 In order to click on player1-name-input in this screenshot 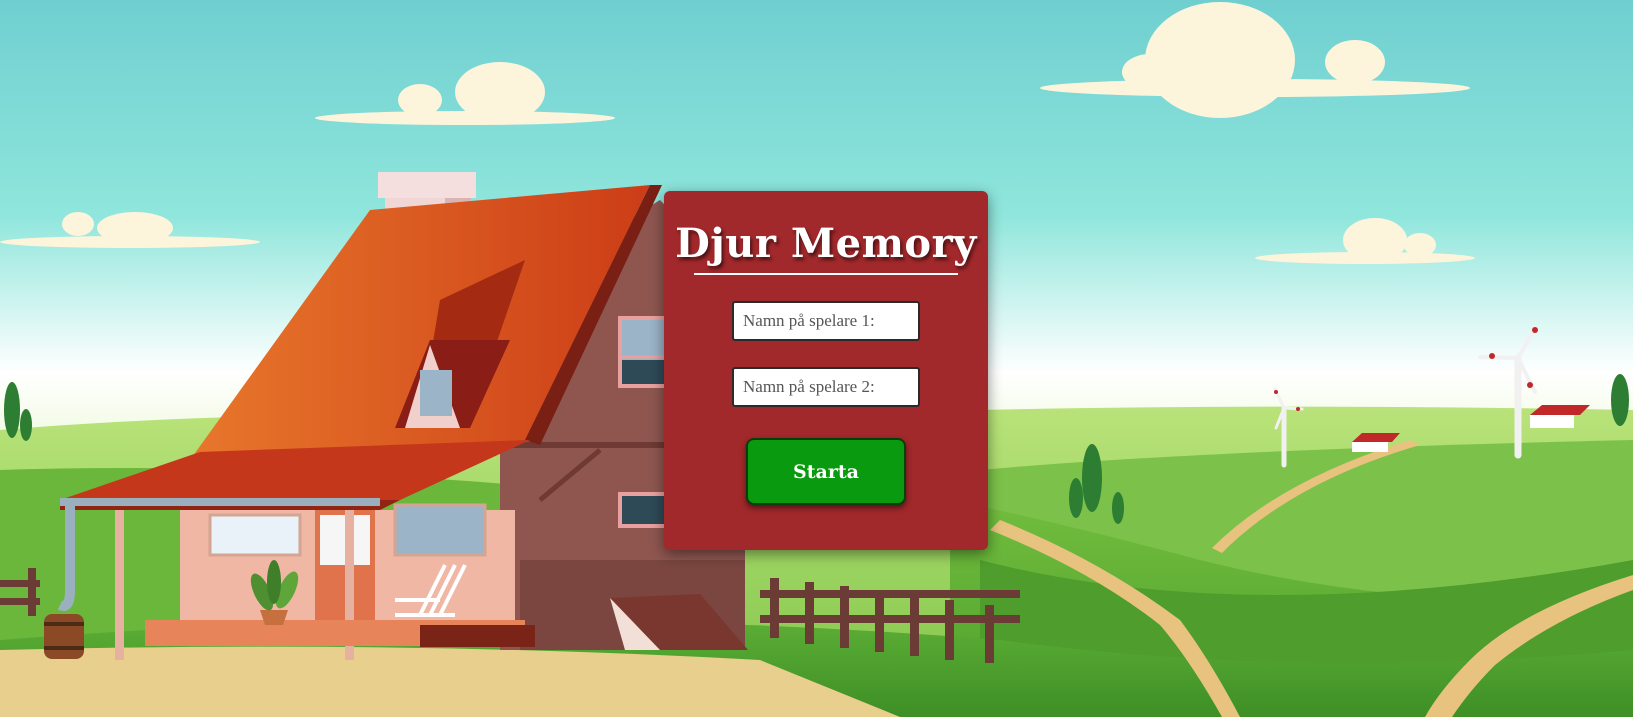, I will do `click(826, 321)`.